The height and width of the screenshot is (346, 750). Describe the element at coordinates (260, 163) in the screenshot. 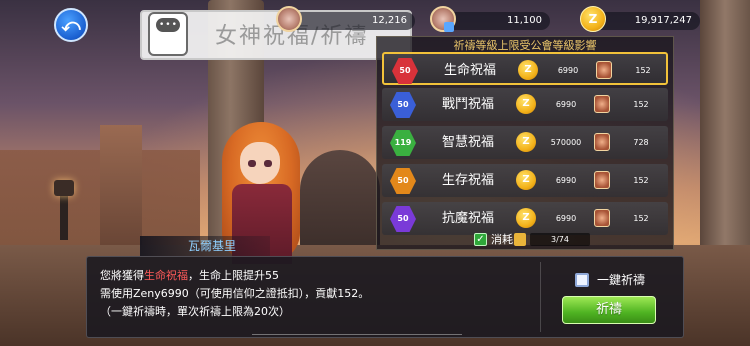

I see `player-character-face` at that location.